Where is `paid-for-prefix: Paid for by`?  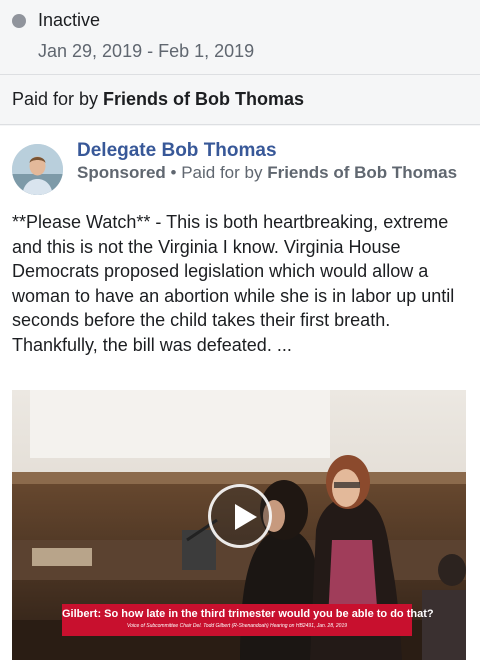 paid-for-prefix: Paid for by is located at coordinates (58, 99).